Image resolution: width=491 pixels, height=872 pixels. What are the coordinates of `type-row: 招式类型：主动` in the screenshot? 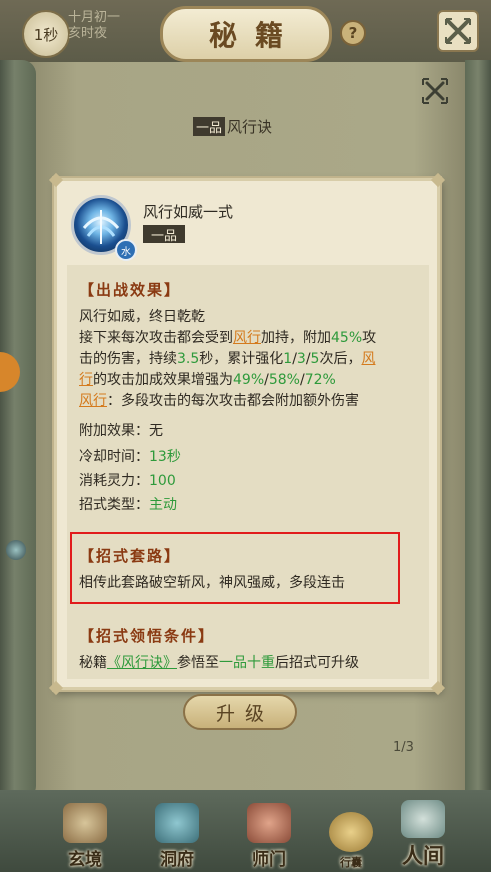 It's located at (128, 505).